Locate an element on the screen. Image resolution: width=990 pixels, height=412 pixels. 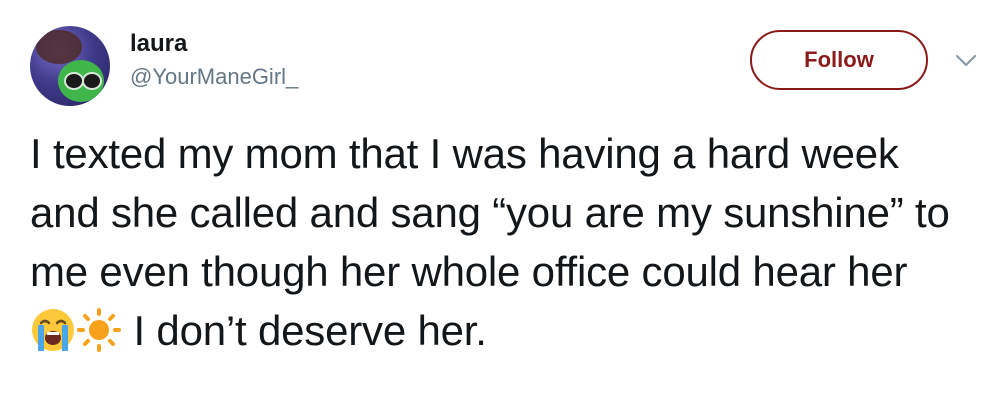
chevron-down-icon is located at coordinates (966, 61).